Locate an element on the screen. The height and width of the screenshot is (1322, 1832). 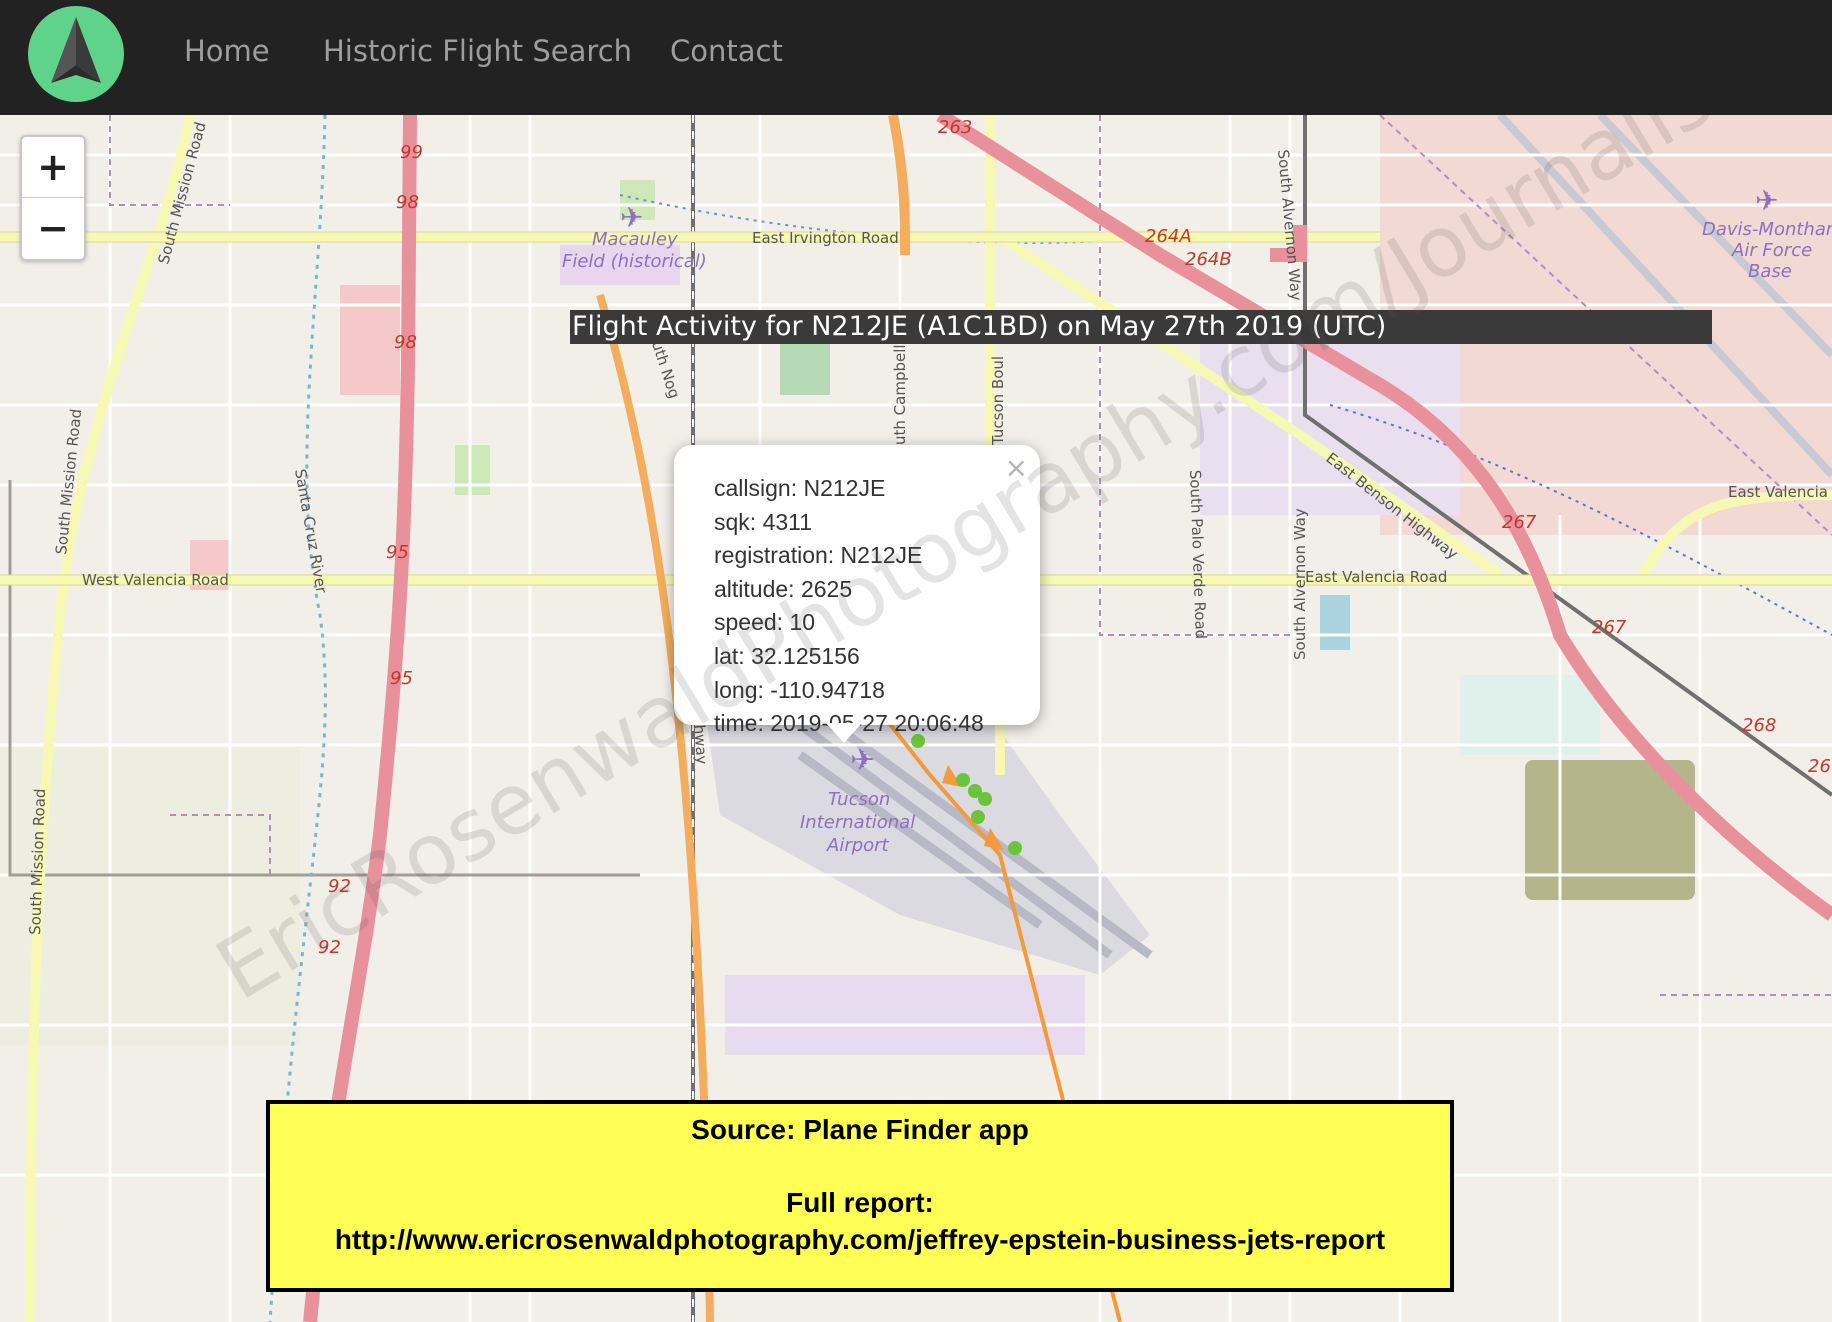
label-tucson: Tucson is located at coordinates (859, 799).